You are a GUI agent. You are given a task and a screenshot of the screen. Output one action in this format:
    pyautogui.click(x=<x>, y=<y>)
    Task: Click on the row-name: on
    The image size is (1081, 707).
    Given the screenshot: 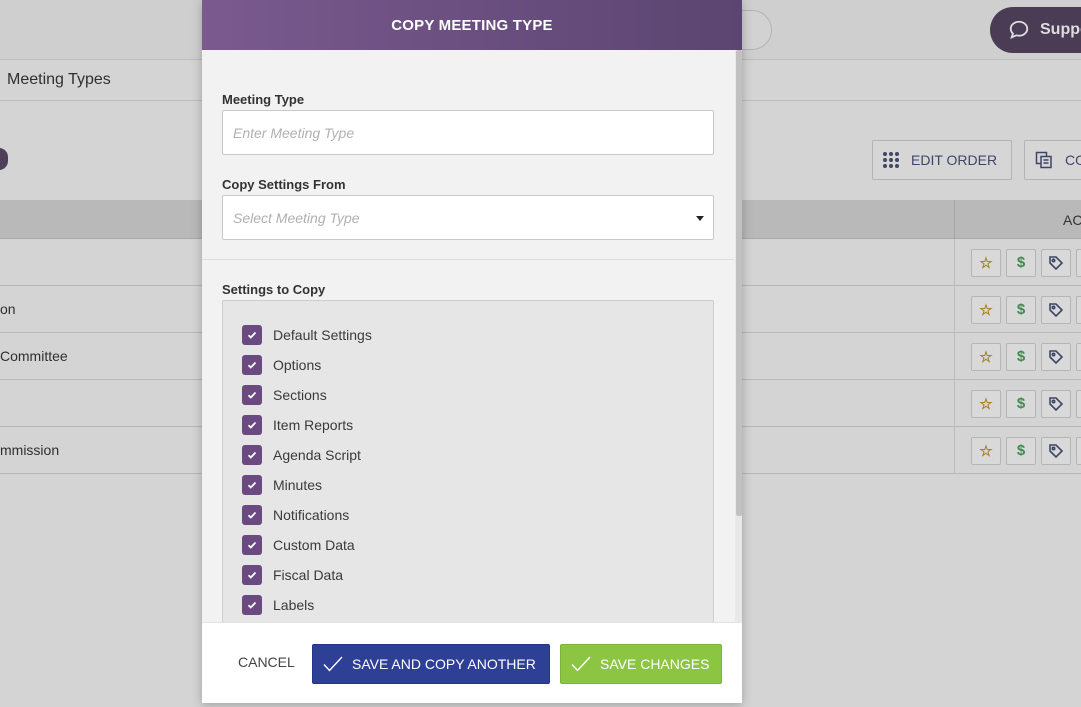 What is the action you would take?
    pyautogui.click(x=8, y=309)
    